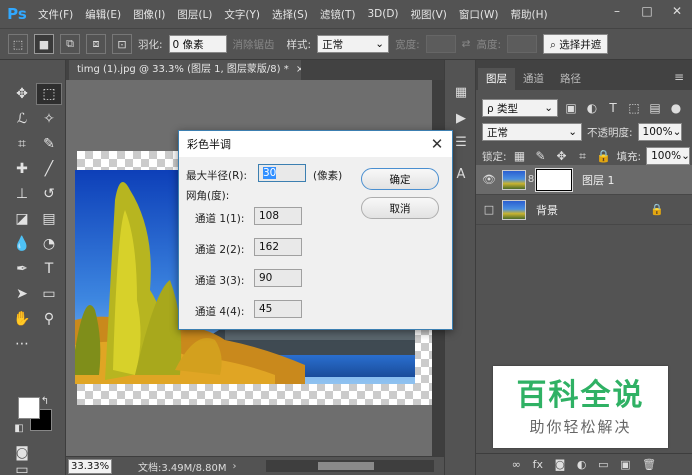 This screenshot has width=692, height=475. Describe the element at coordinates (22, 453) in the screenshot. I see `quick-mask-icon: ◙` at that location.